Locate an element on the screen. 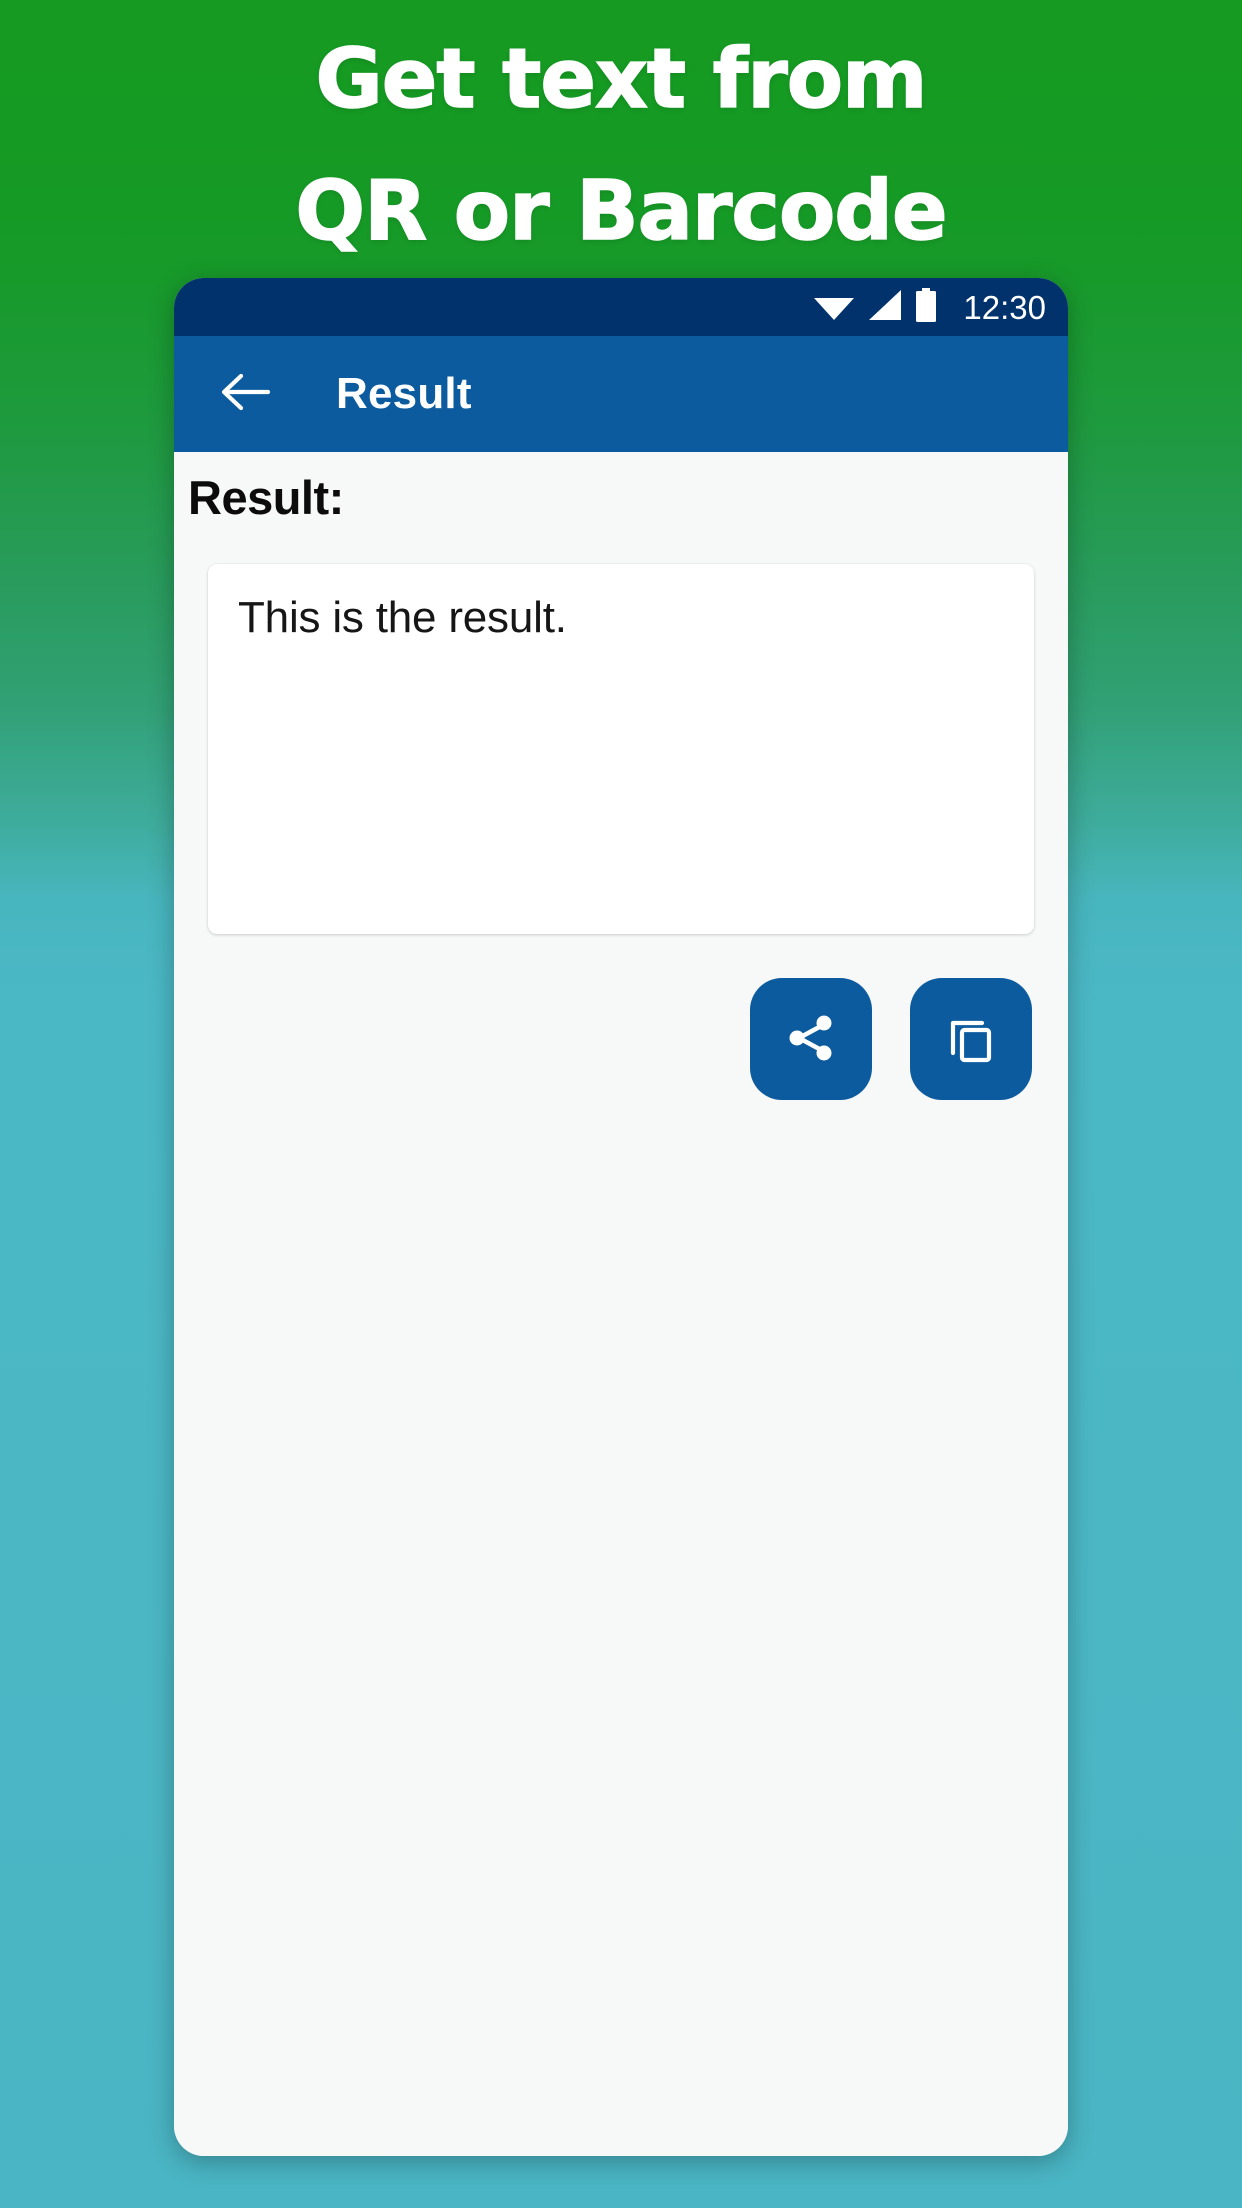  status-bar-icons: 12:30 is located at coordinates (929, 307).